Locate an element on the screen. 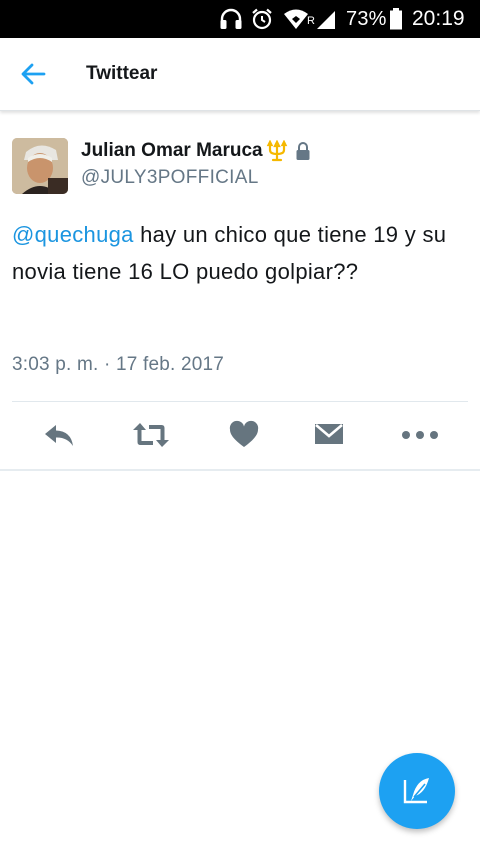 The width and height of the screenshot is (480, 854). like-icon is located at coordinates (244, 435).